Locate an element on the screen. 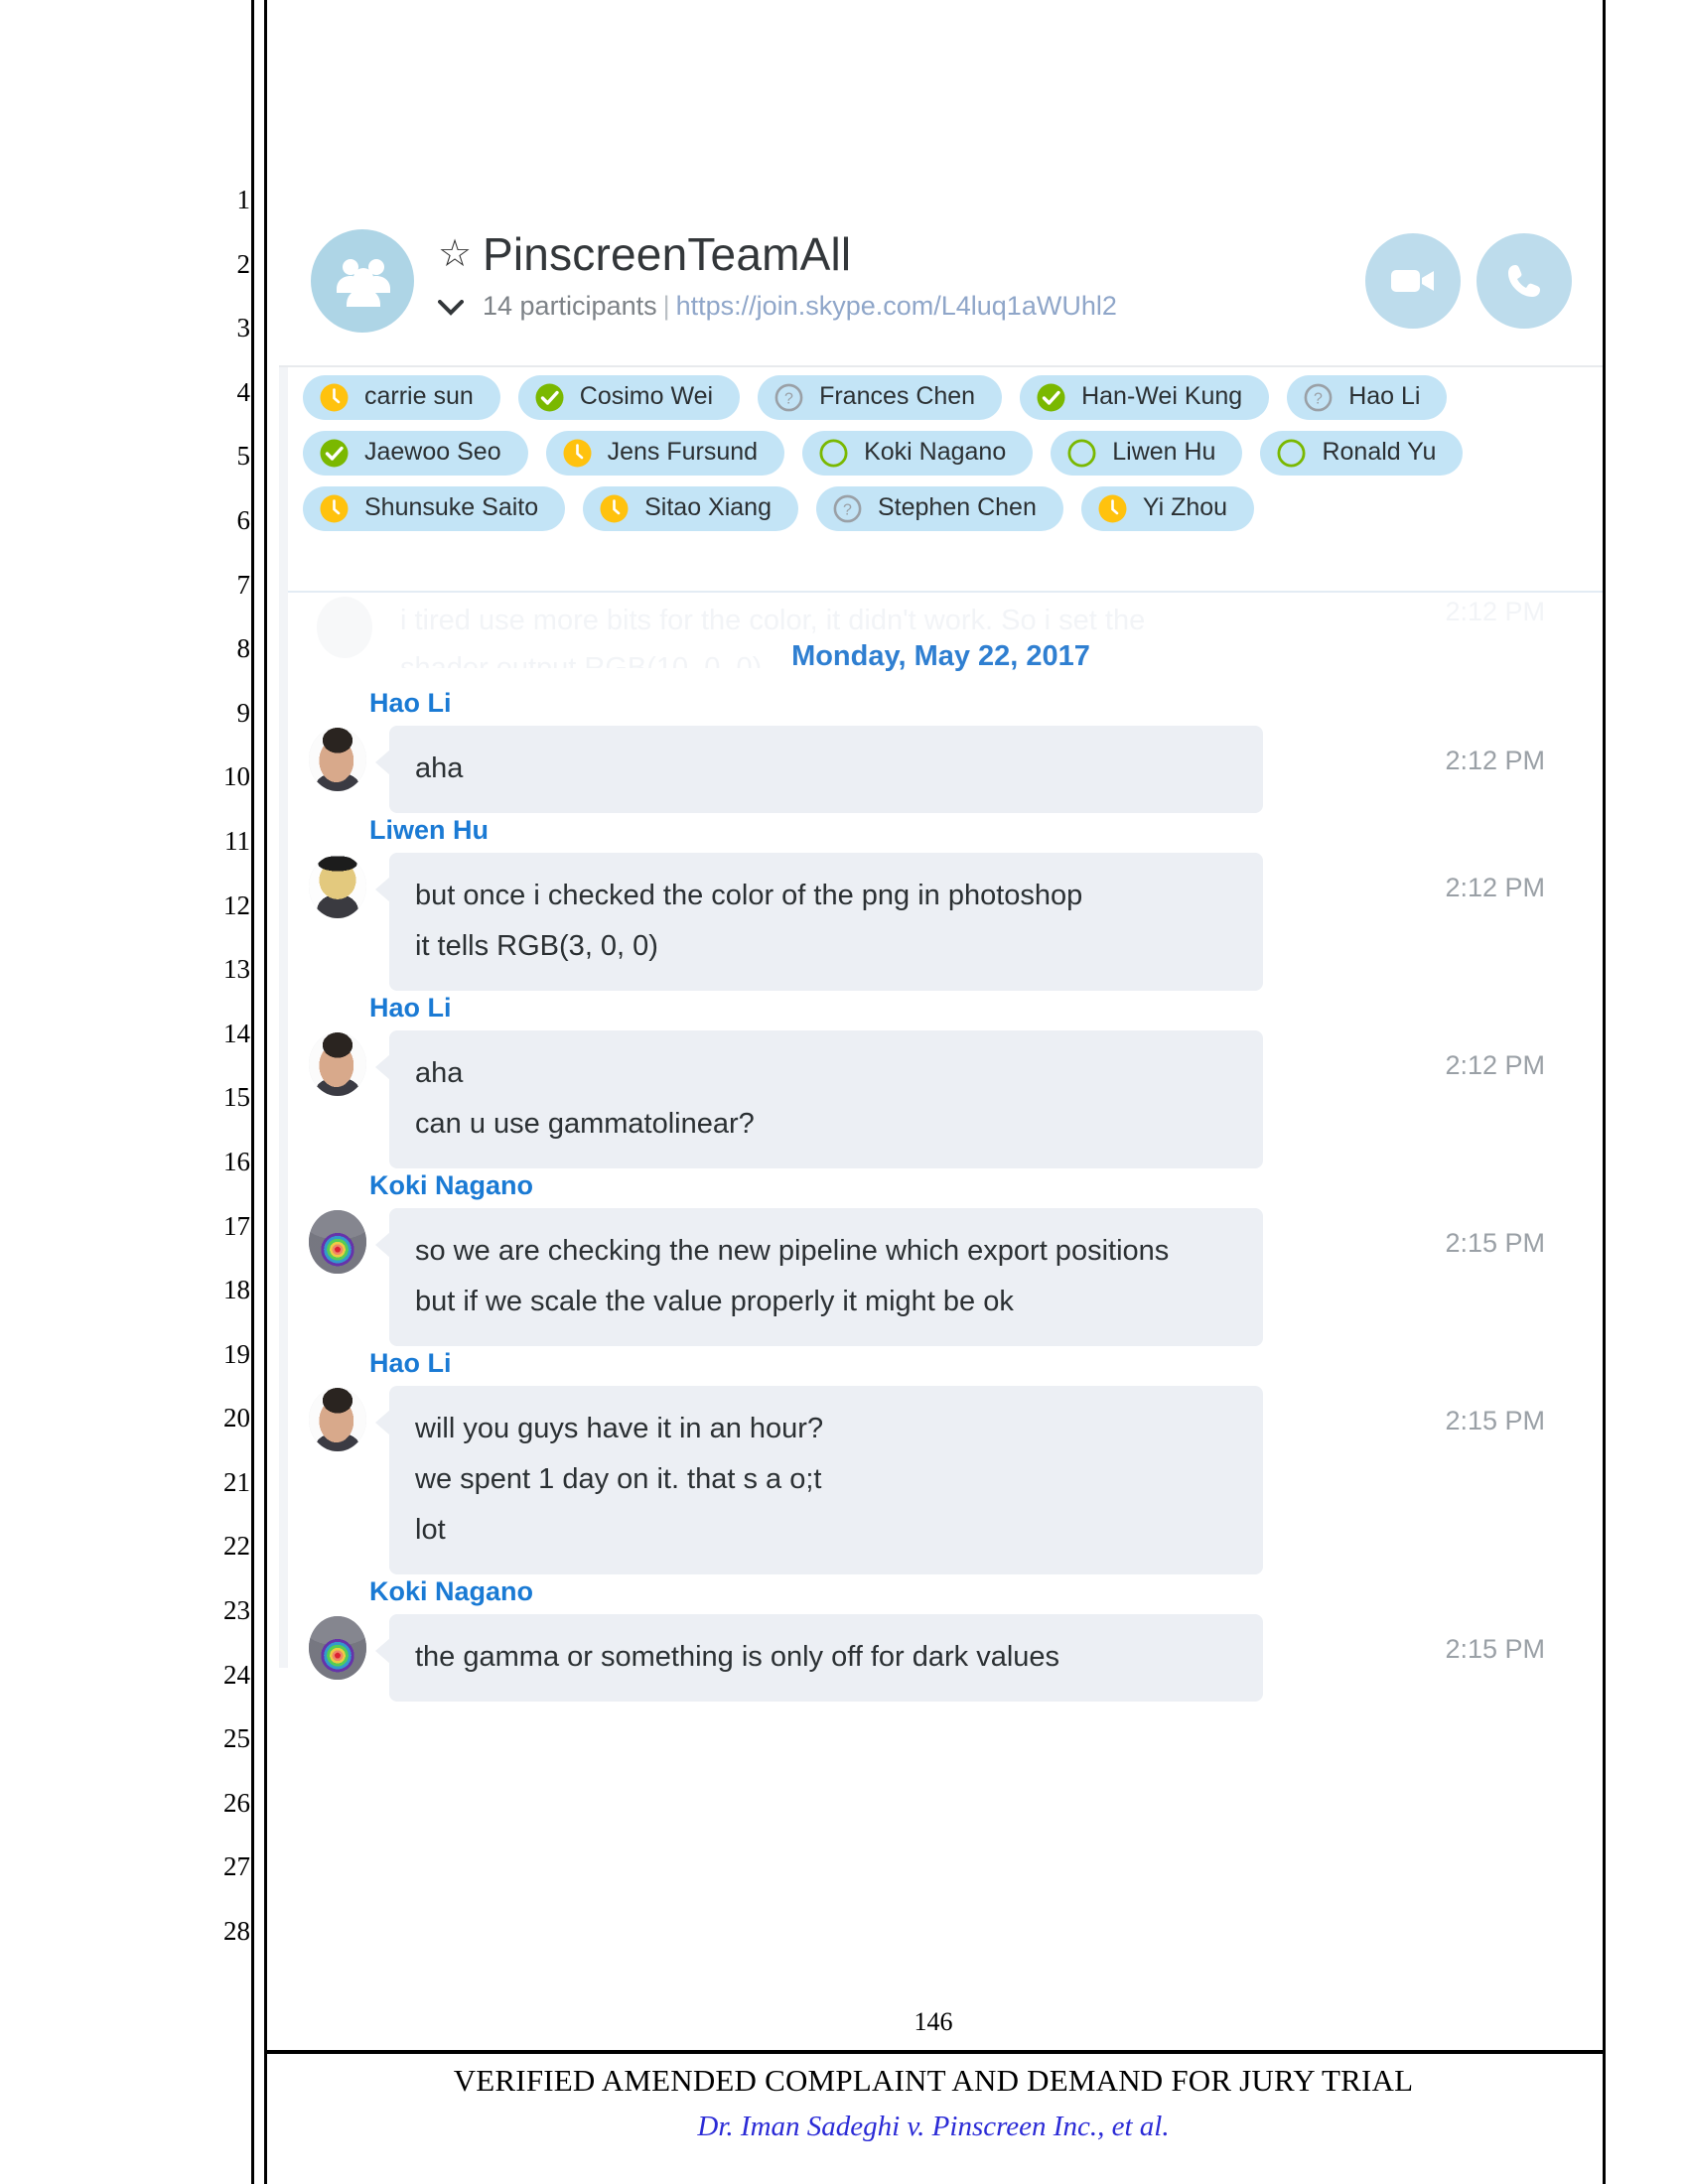  line-number: 8 is located at coordinates (243, 648).